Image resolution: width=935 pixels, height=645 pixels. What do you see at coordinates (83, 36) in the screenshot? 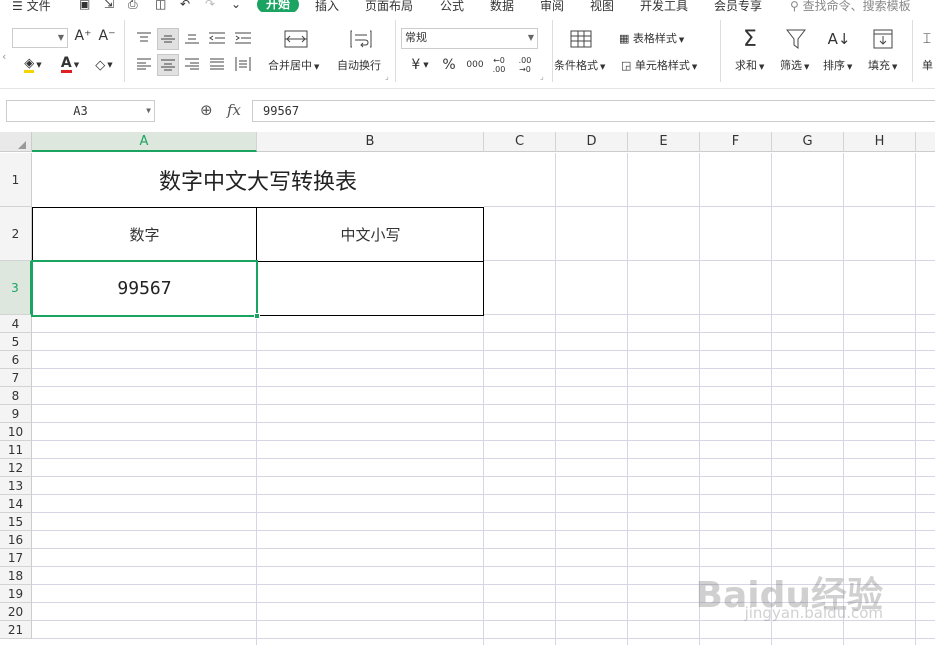
I see `font-grow-icon: A⁺` at bounding box center [83, 36].